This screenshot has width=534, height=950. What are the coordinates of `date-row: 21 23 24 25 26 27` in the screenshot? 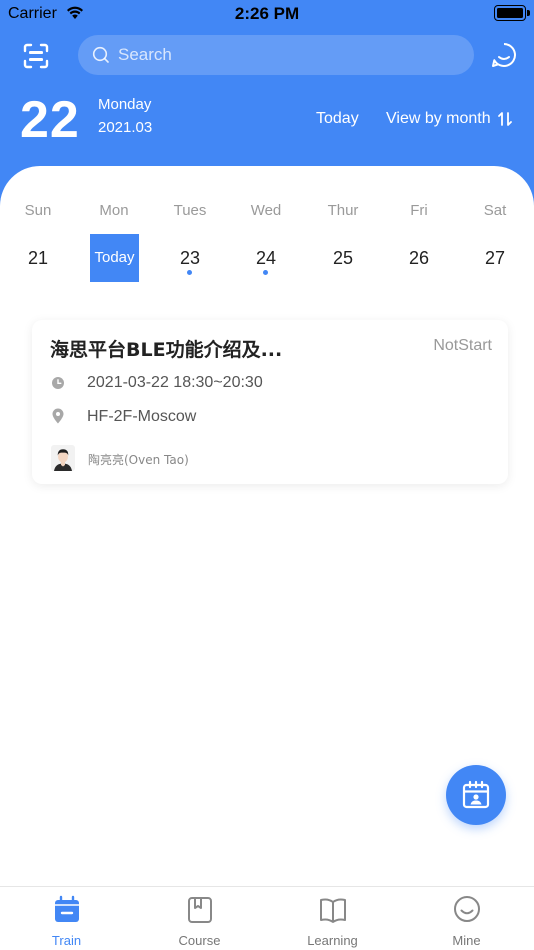 It's located at (267, 258).